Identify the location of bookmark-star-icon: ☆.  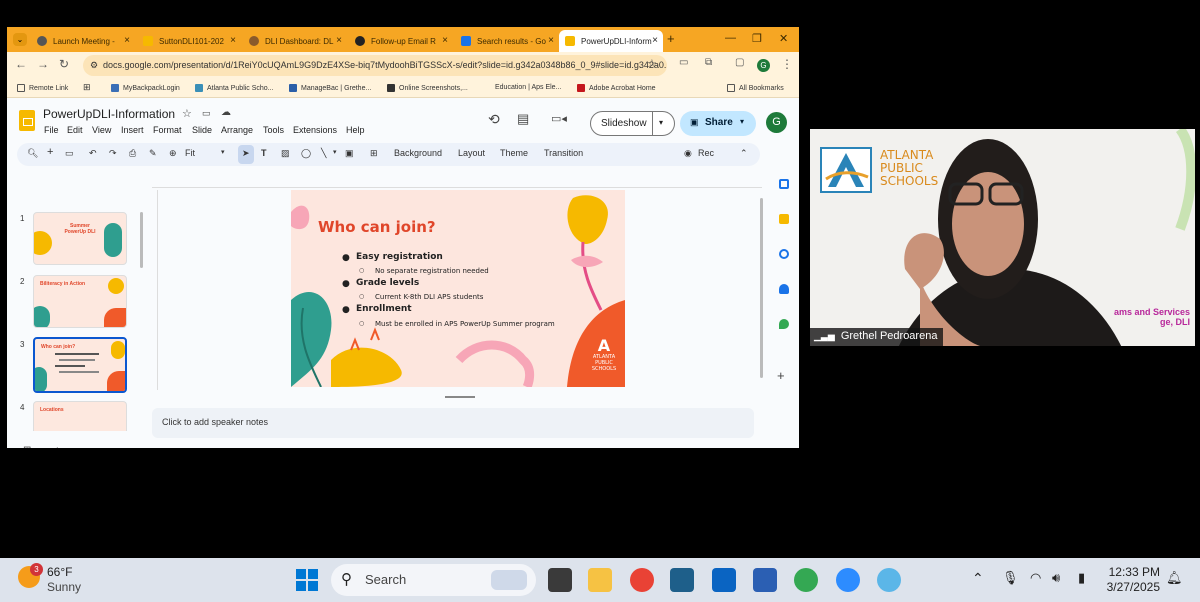
(652, 63).